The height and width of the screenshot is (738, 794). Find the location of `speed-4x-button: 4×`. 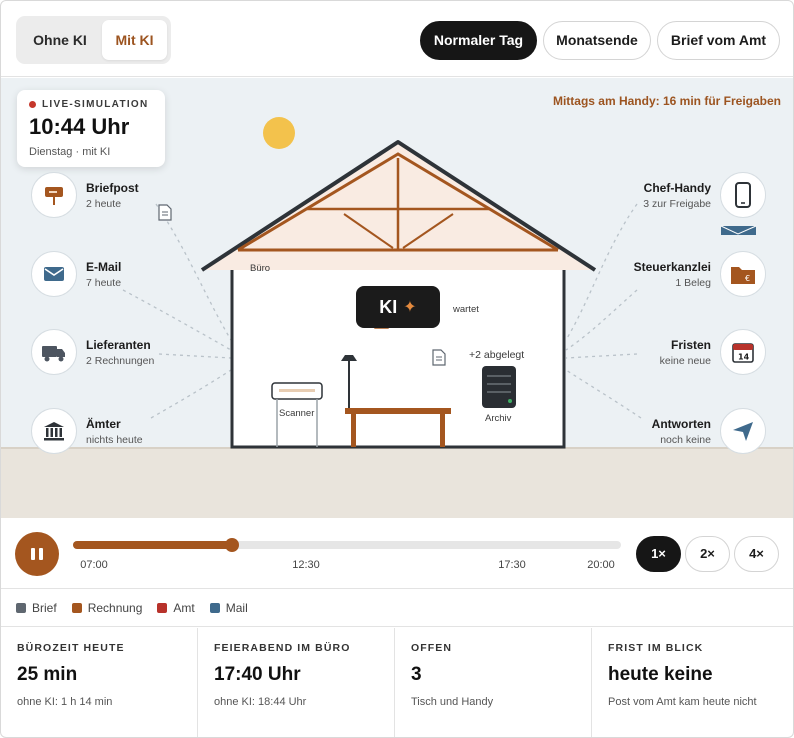

speed-4x-button: 4× is located at coordinates (756, 554).